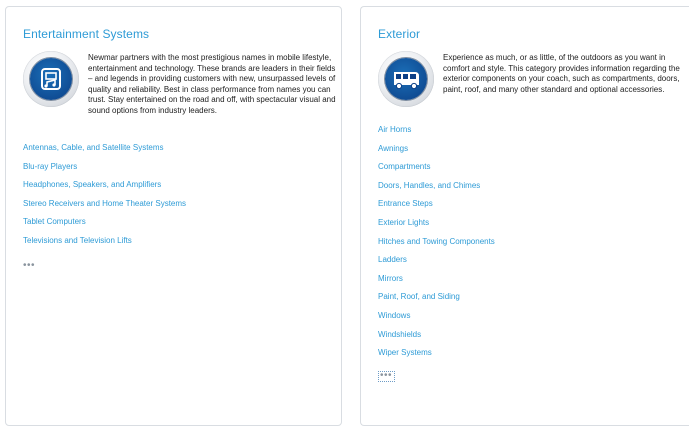  What do you see at coordinates (104, 151) in the screenshot?
I see `link-antennas: Antennas, Cable, and Satellite Systems` at bounding box center [104, 151].